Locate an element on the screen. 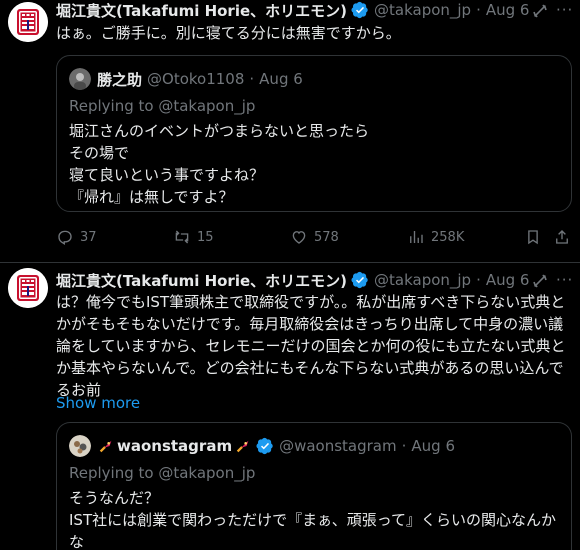  reply-count: 37 is located at coordinates (88, 237).